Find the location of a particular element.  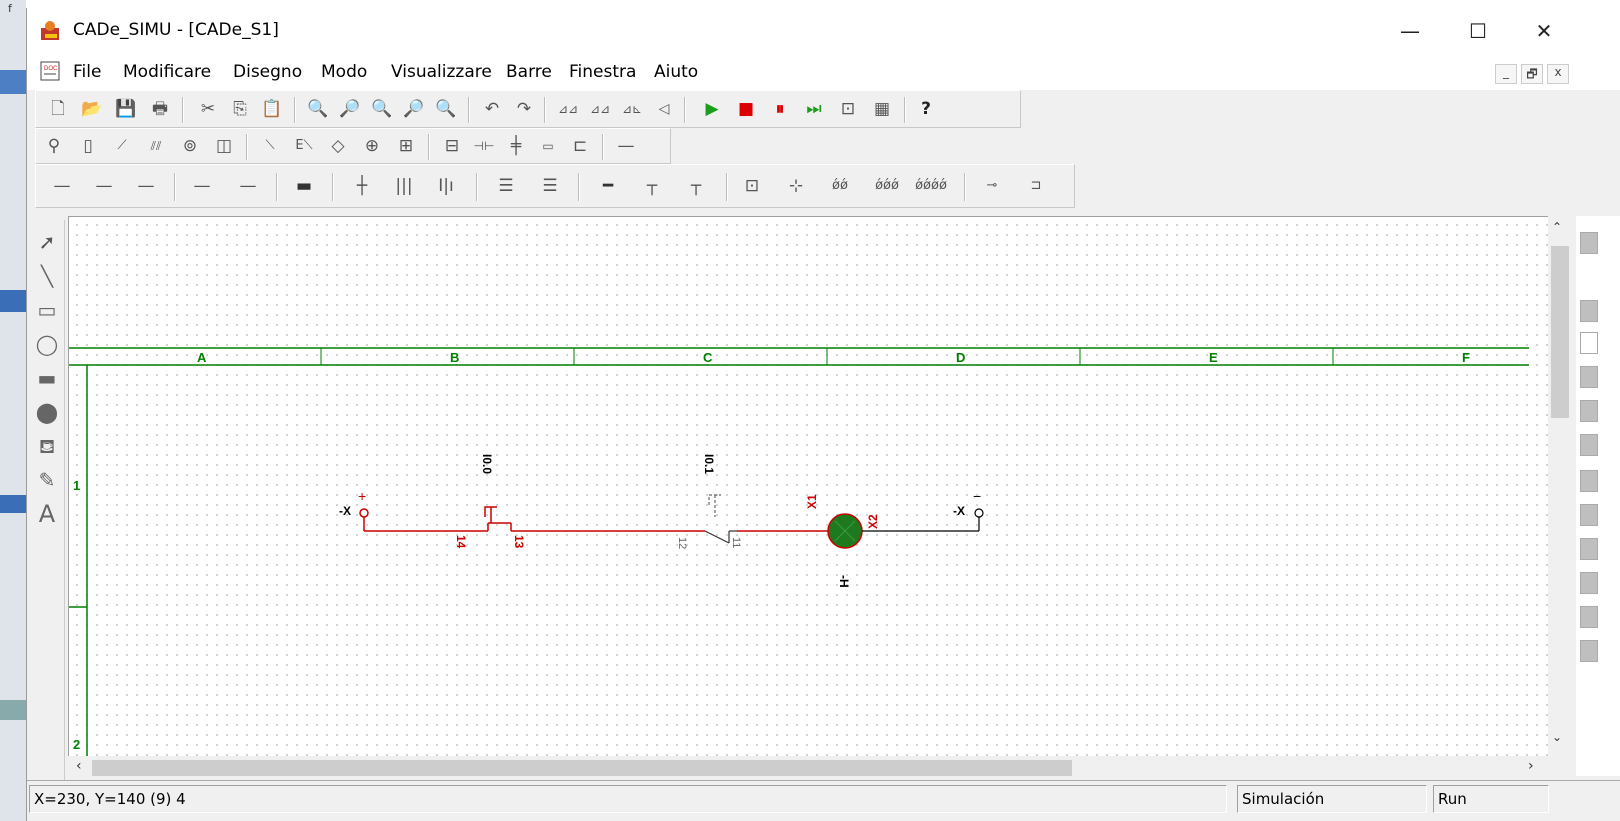

bus-icon: ▬ is located at coordinates (304, 186).